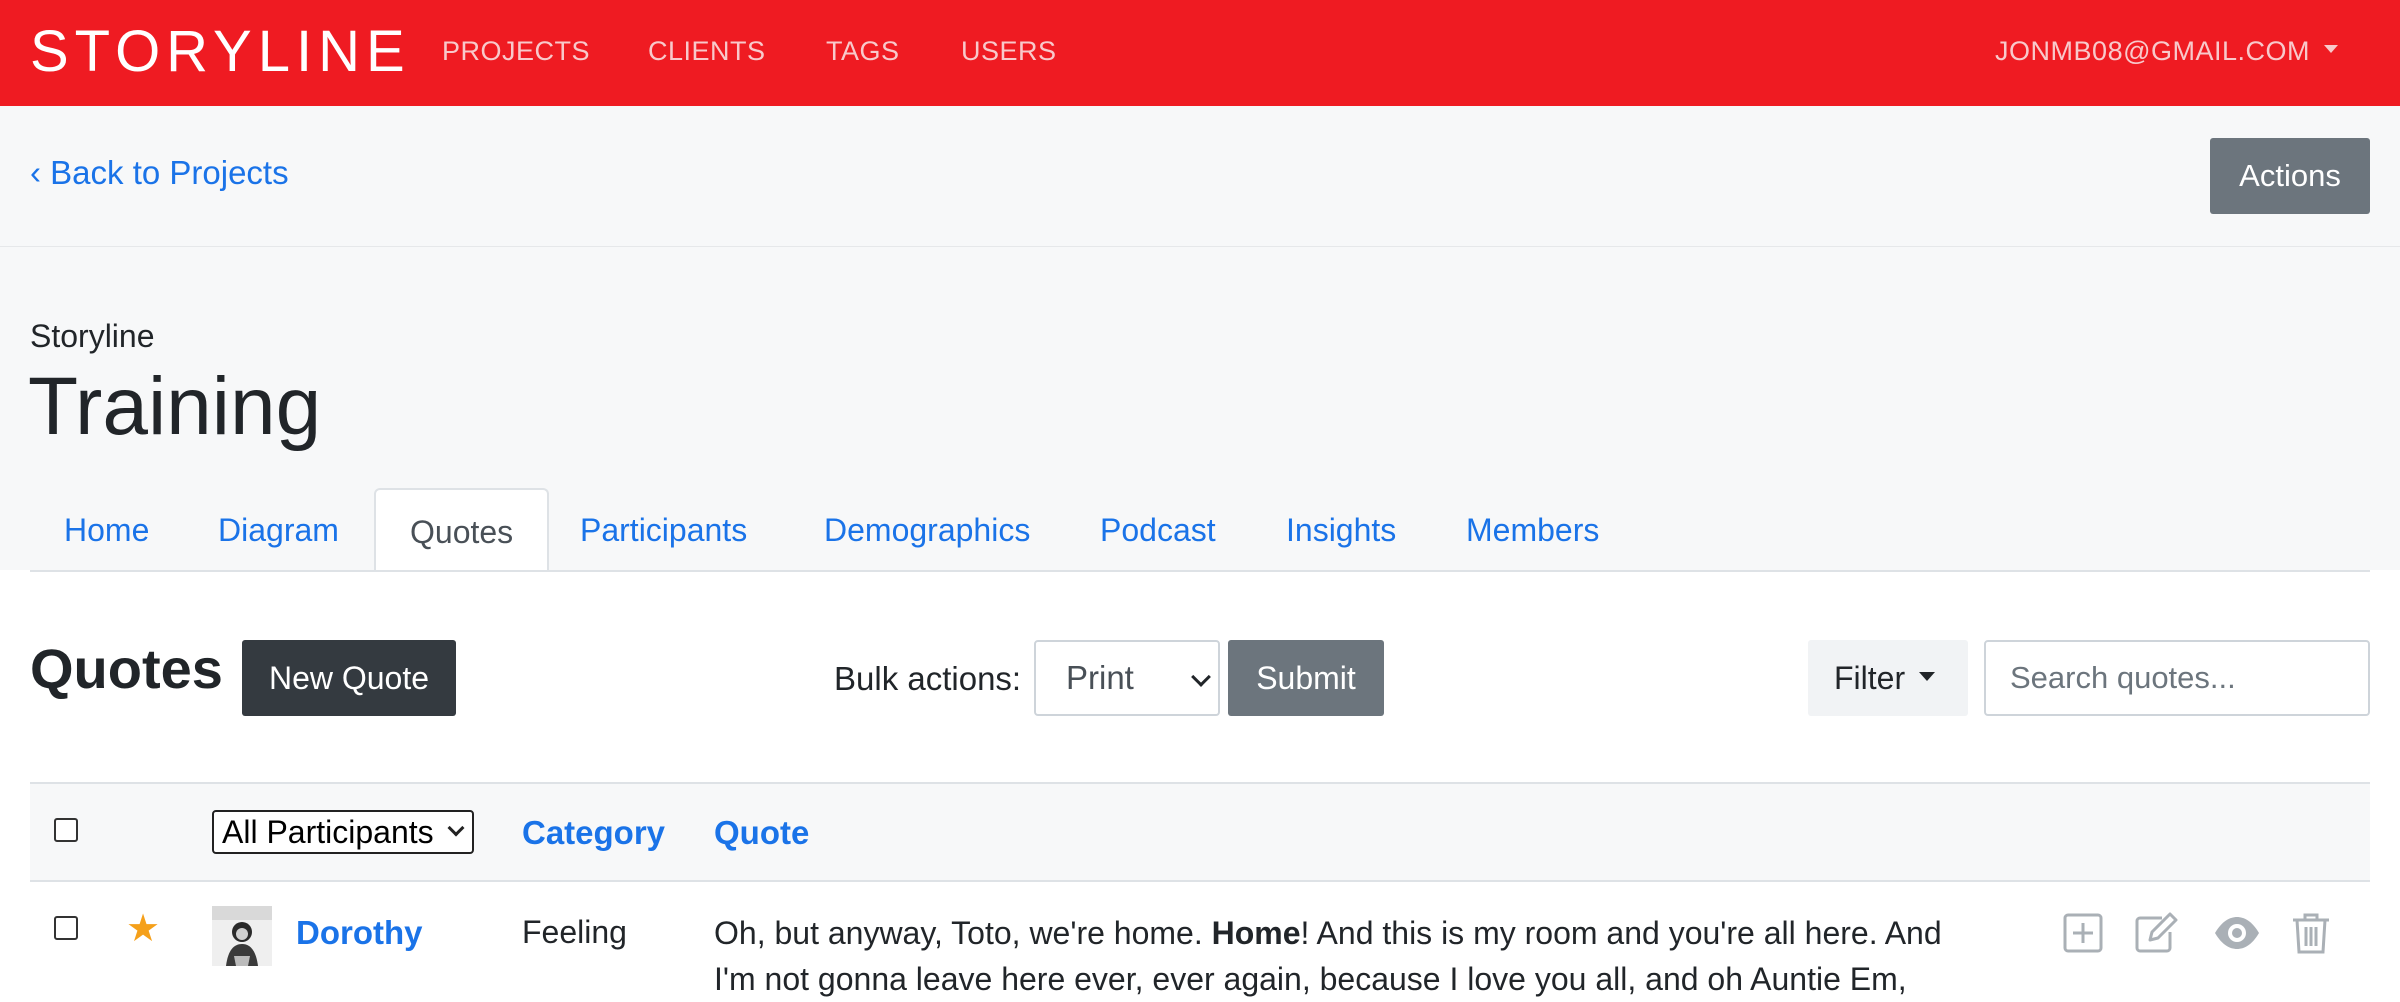 This screenshot has height=1002, width=2400. I want to click on tab-podcast: Podcast, so click(1158, 530).